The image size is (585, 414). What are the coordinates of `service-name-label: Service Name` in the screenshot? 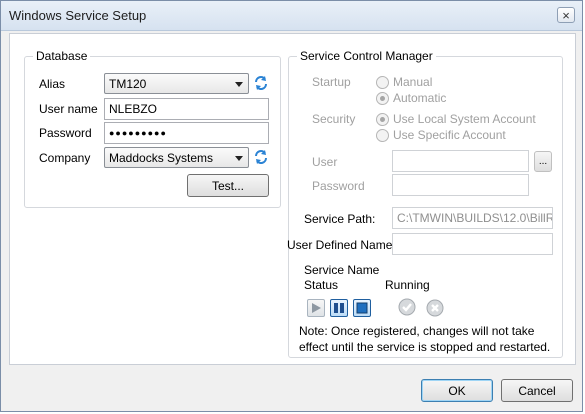 It's located at (342, 270).